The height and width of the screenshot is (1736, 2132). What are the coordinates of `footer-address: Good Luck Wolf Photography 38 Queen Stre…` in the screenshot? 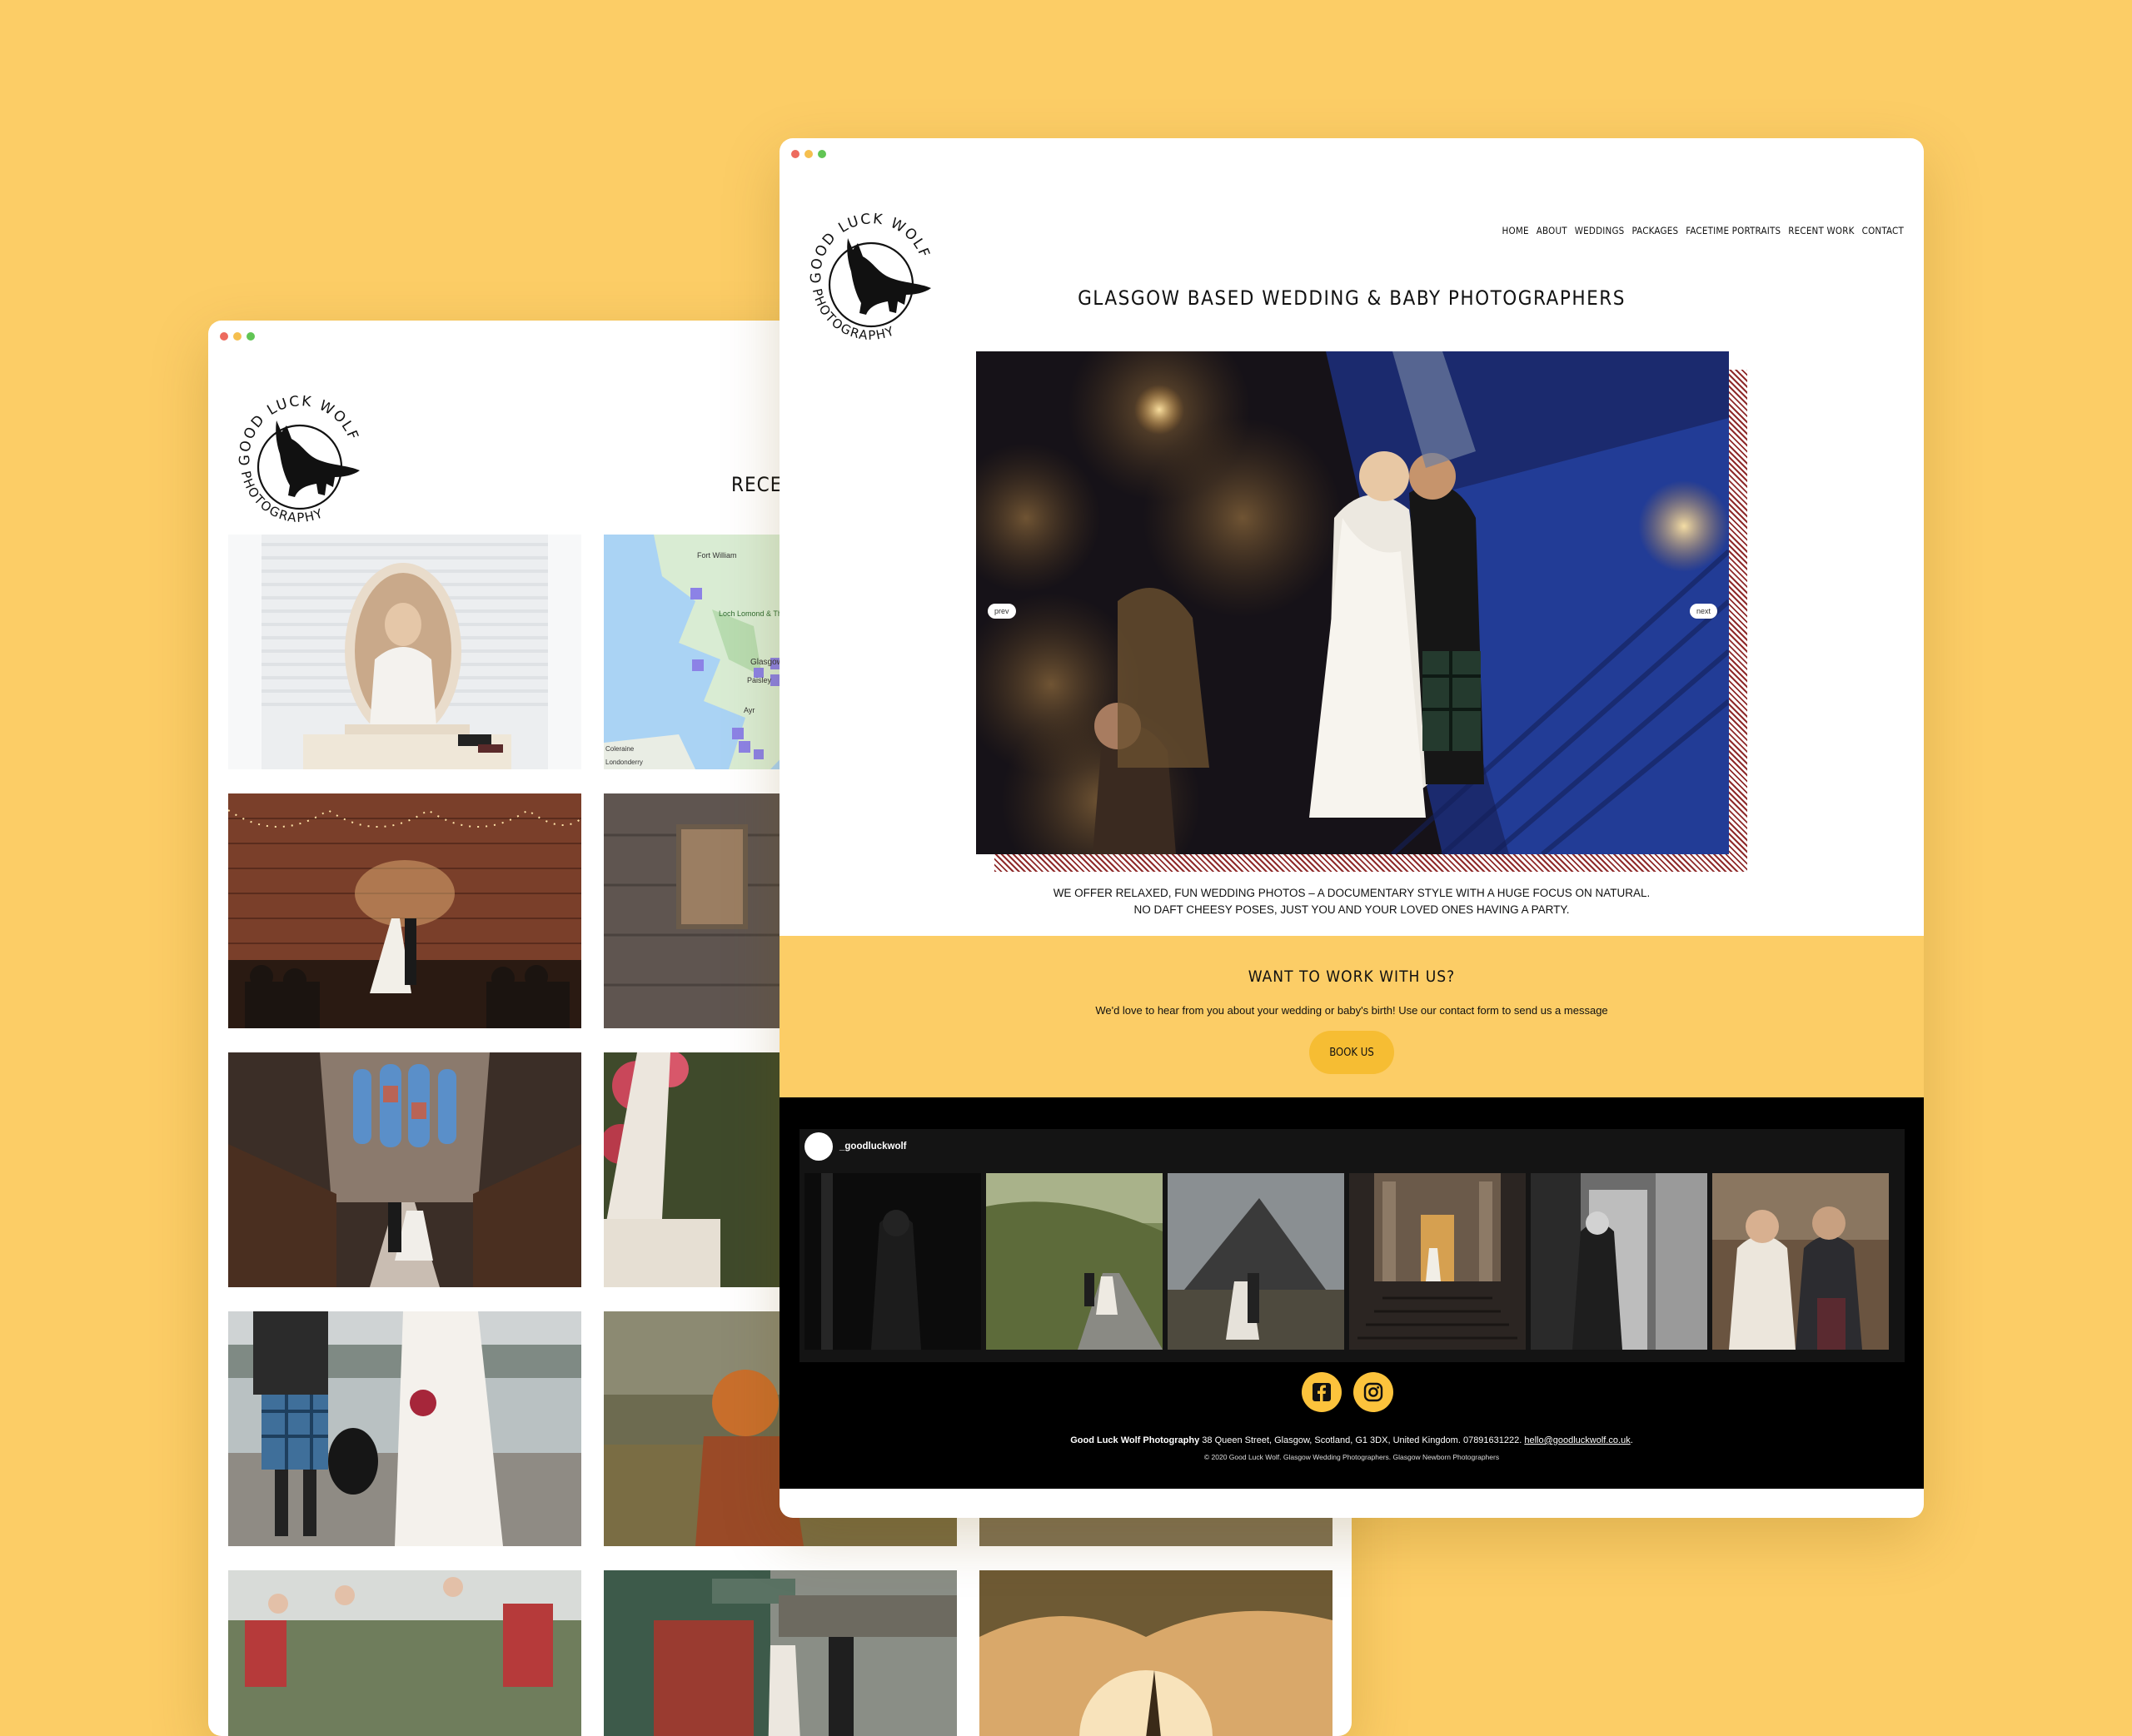 It's located at (1352, 1440).